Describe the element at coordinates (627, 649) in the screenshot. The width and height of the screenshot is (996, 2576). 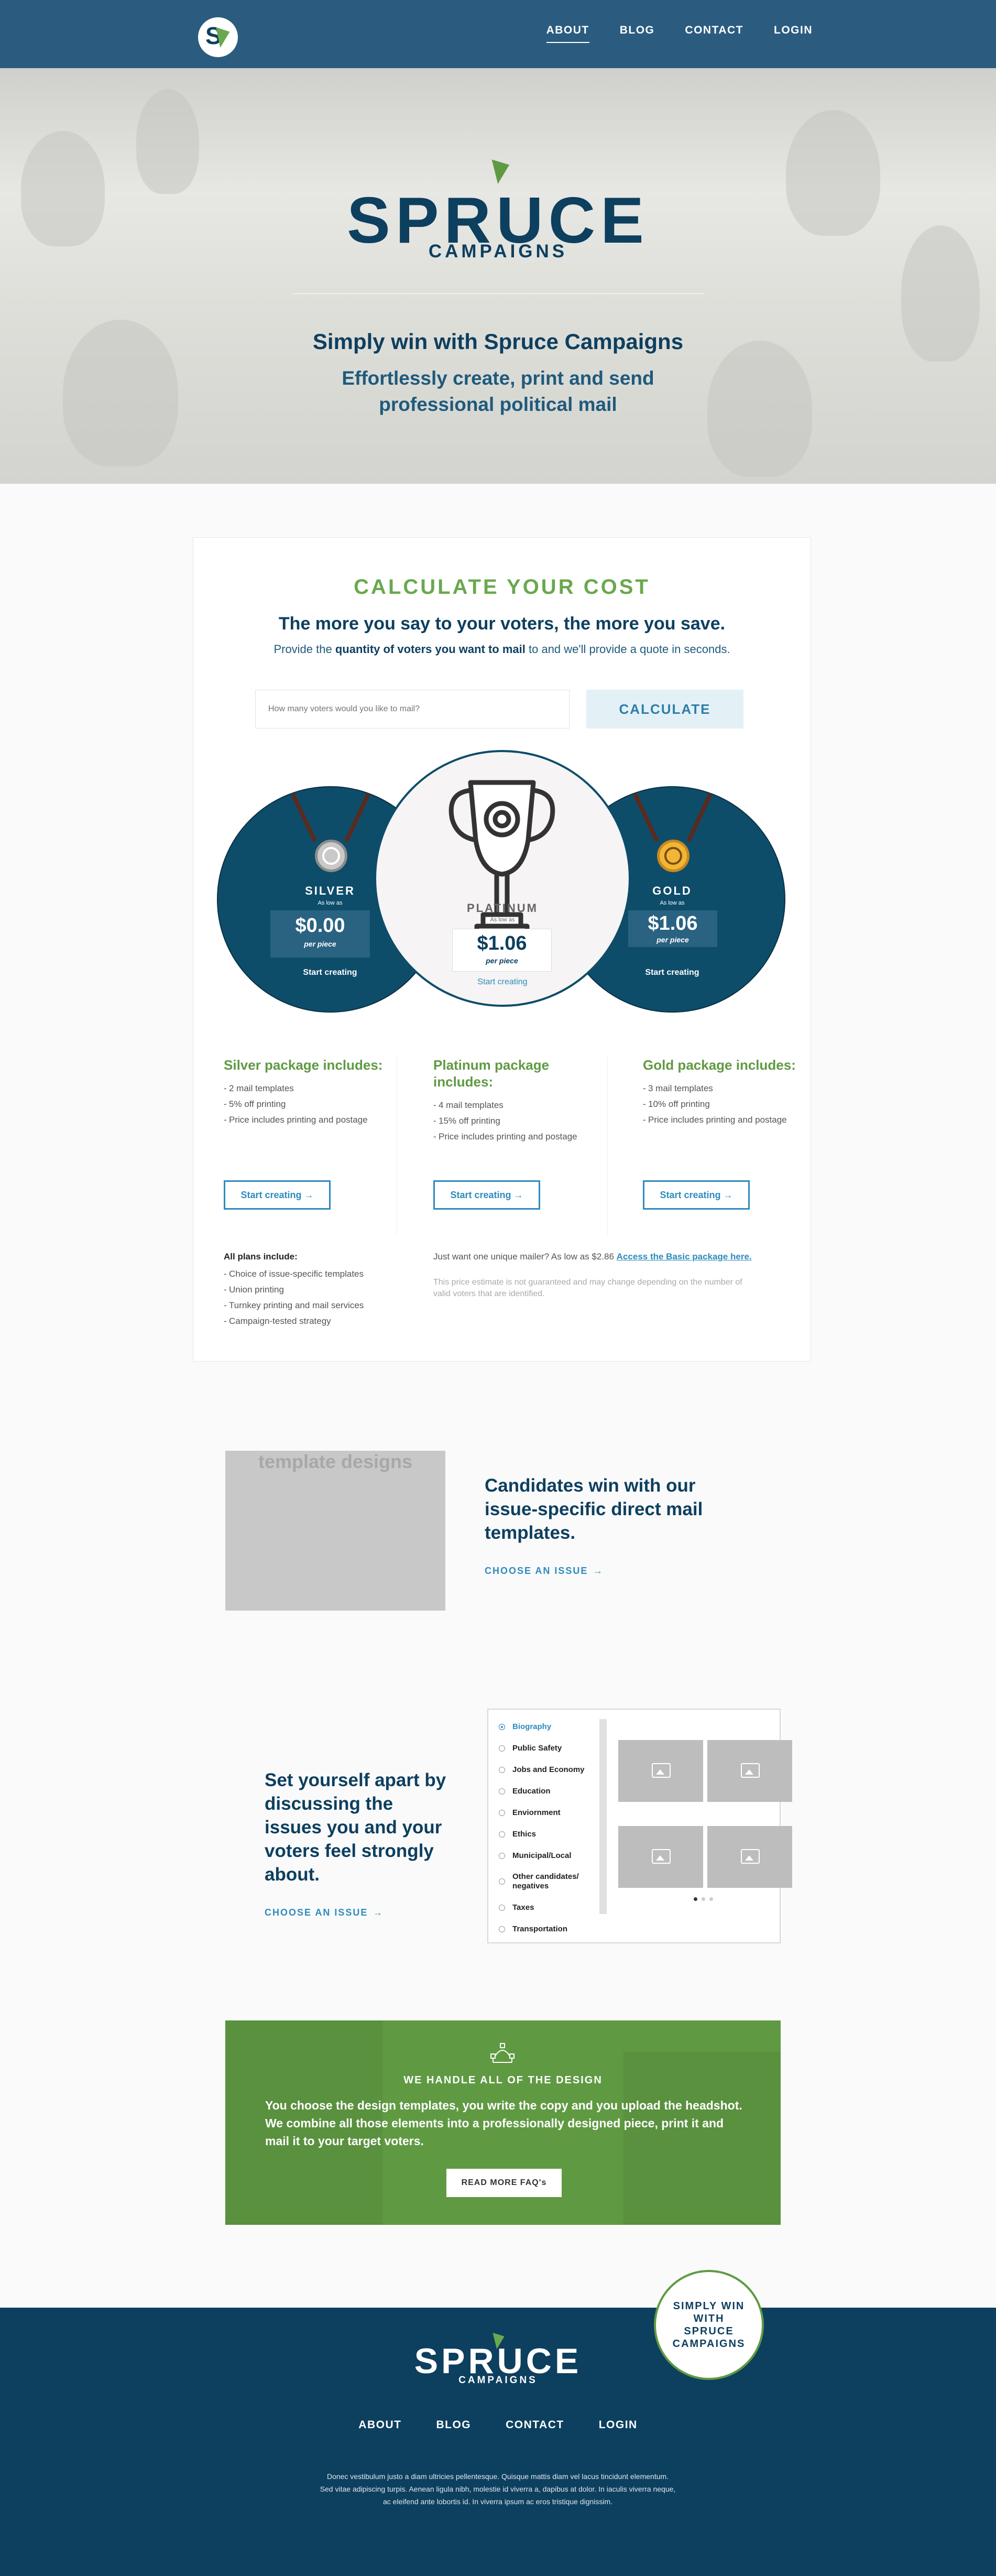
I see `description-text: to and we'll provide a quote in seconds.` at that location.